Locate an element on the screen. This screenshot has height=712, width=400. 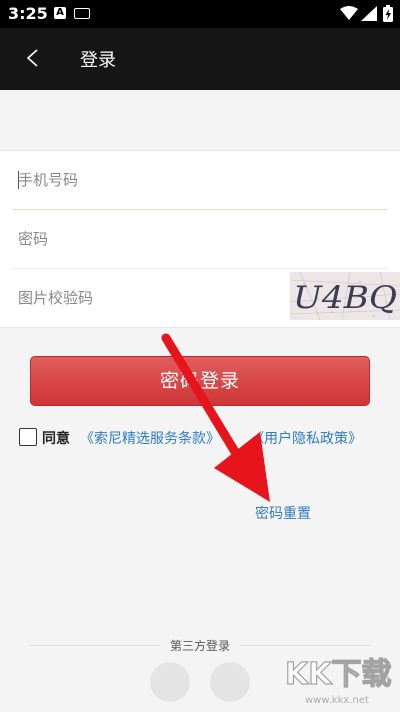
agree-label: 同意 is located at coordinates (56, 439).